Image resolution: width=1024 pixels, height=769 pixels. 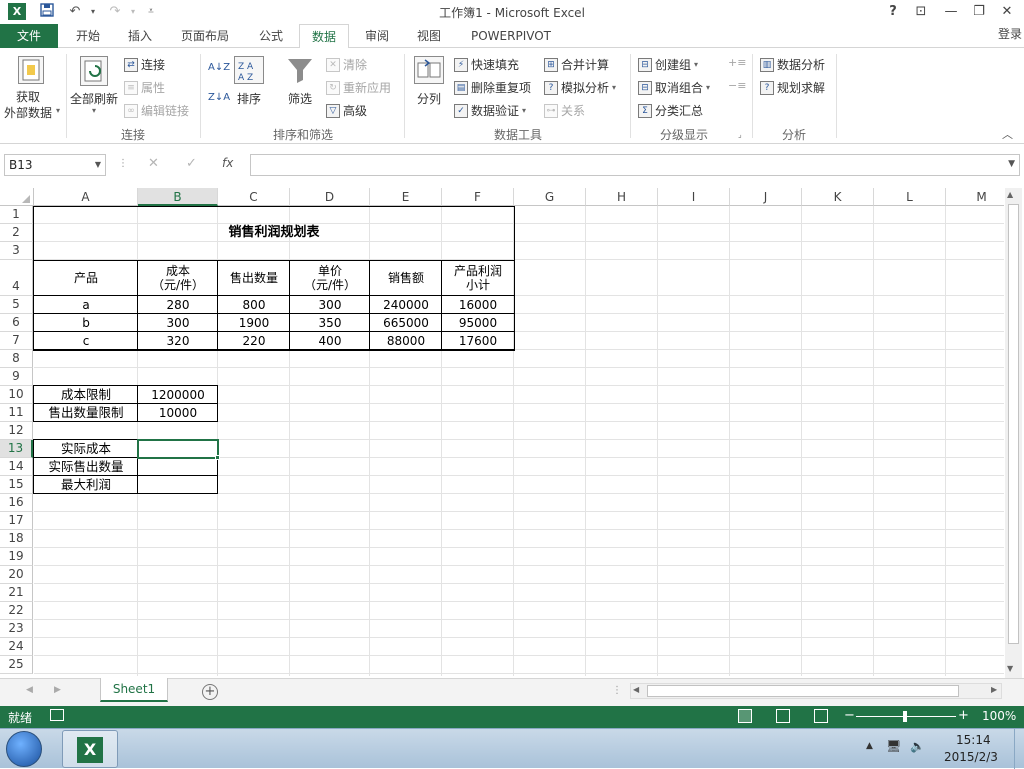 I want to click on table-cell: 88000, so click(x=406, y=341).